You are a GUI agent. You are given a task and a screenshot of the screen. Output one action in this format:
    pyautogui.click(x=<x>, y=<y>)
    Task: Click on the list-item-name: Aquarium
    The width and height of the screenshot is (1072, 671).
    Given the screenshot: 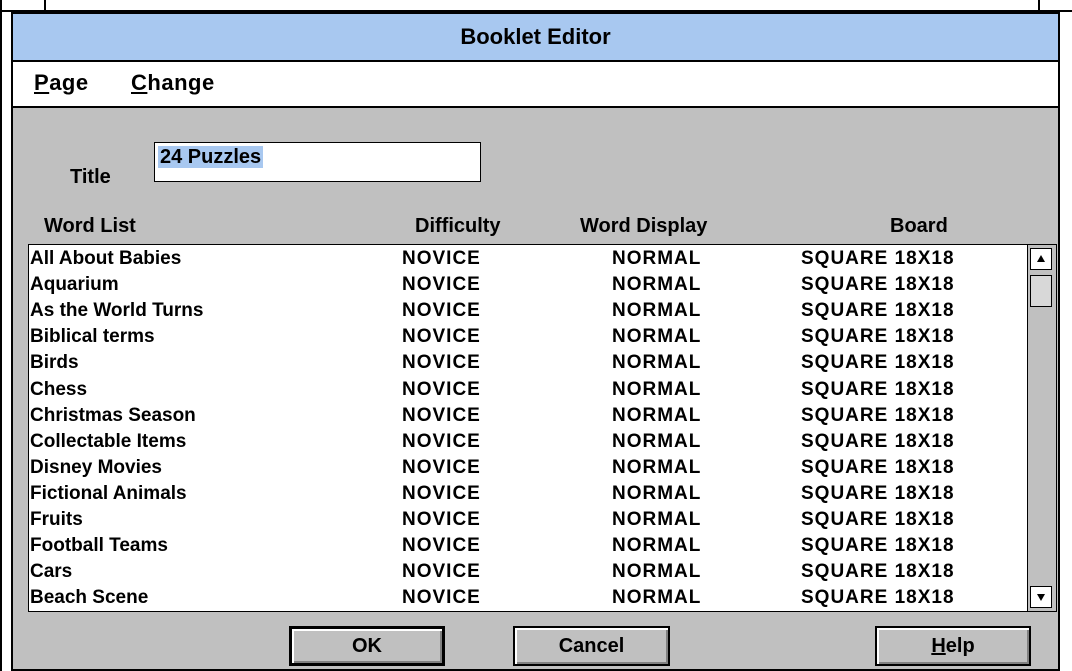 What is the action you would take?
    pyautogui.click(x=74, y=285)
    